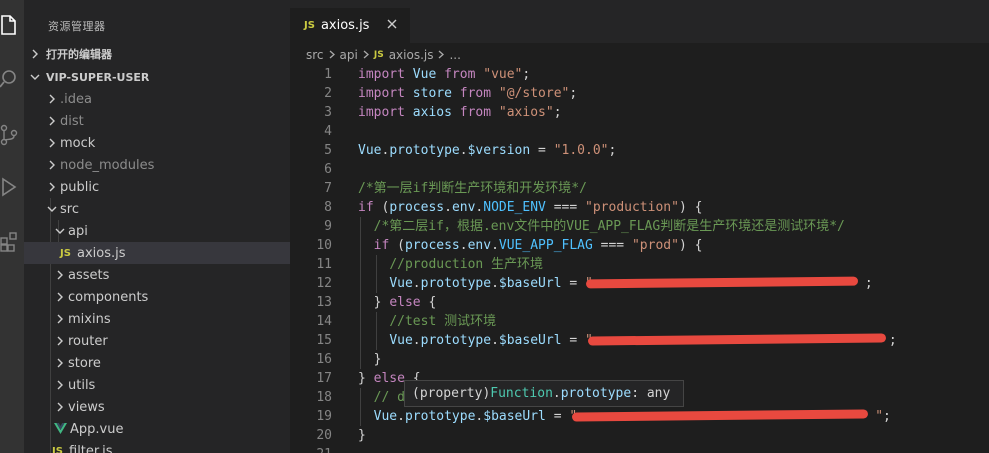 The width and height of the screenshot is (989, 453). I want to click on code-line: //production 生产环境, so click(450, 264).